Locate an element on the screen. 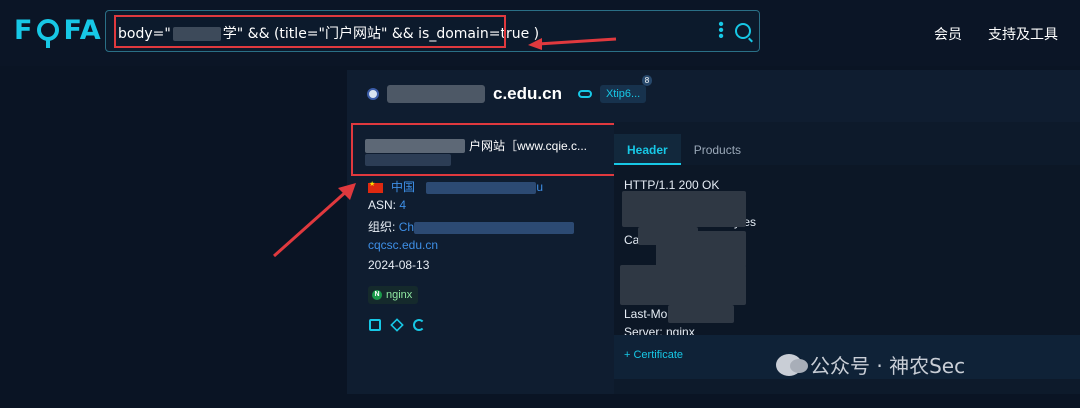 The image size is (1080, 408). logo-o-icon is located at coordinates (48, 33).